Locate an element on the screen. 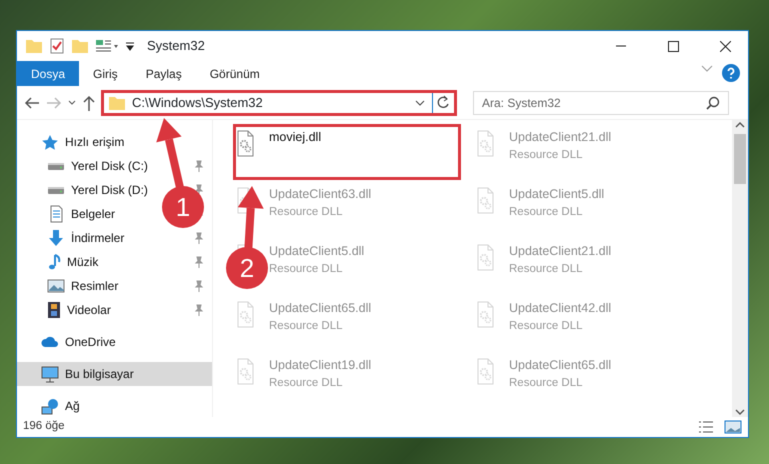 This screenshot has height=464, width=769. navigation-item: Resimler is located at coordinates (82, 286).